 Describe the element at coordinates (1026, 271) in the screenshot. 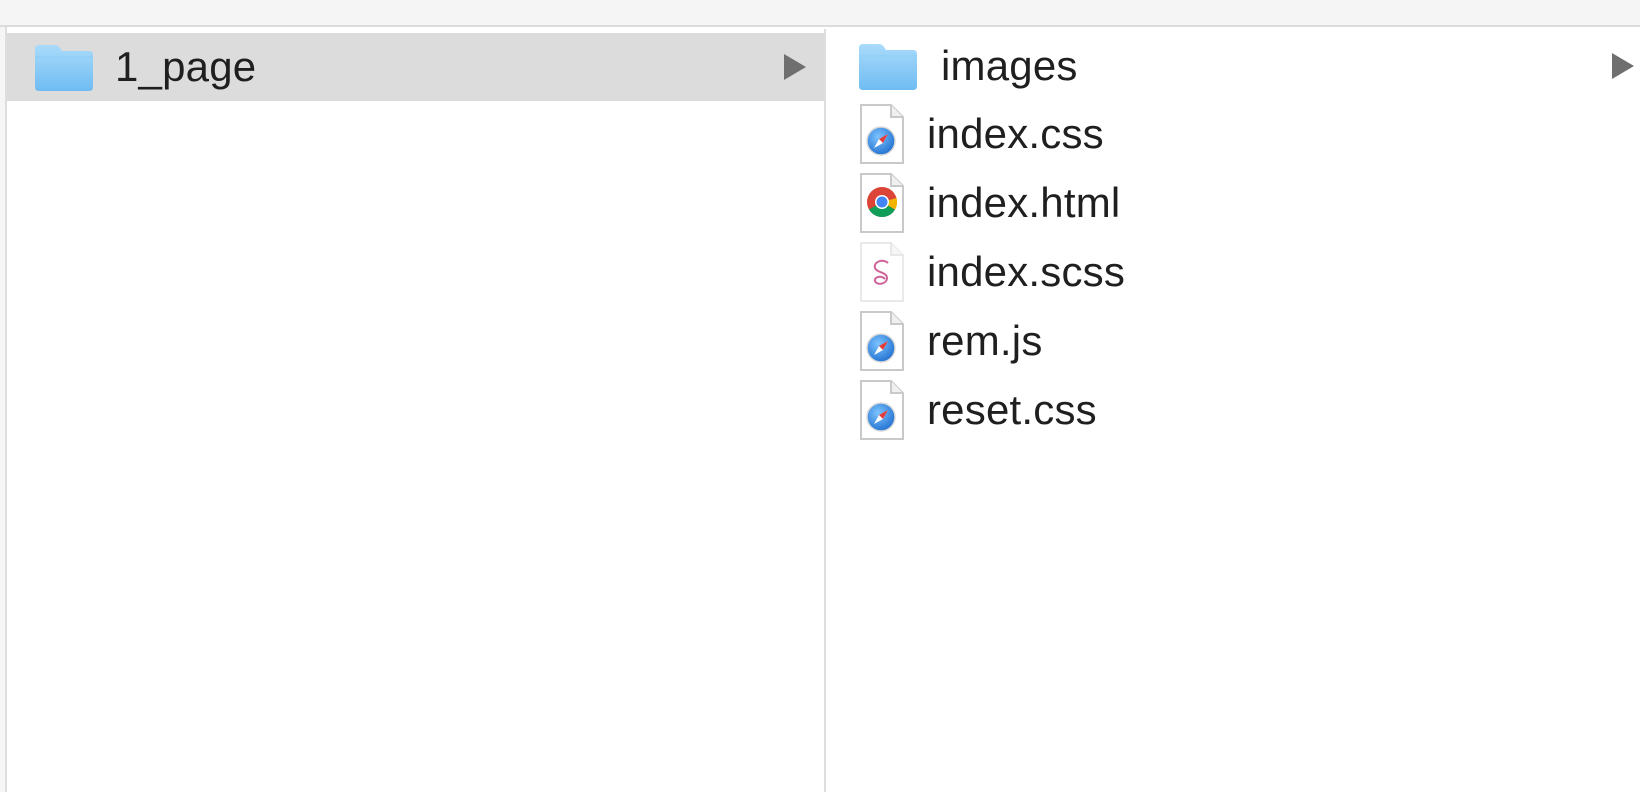

I see `item-name: index.scss` at that location.